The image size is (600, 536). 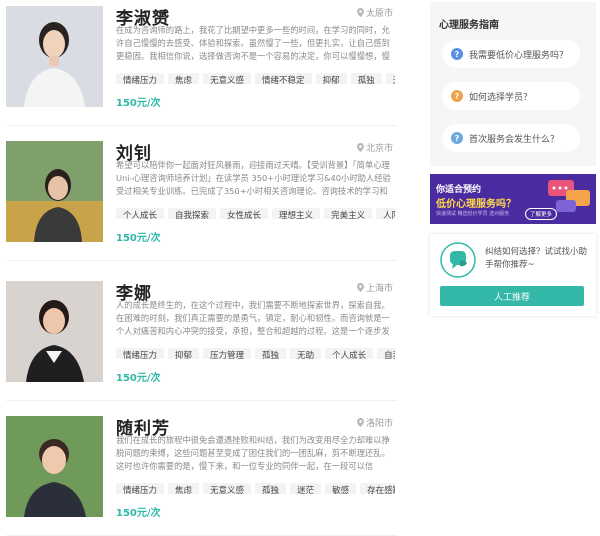 What do you see at coordinates (379, 14) in the screenshot?
I see `city-label: 太原市` at bounding box center [379, 14].